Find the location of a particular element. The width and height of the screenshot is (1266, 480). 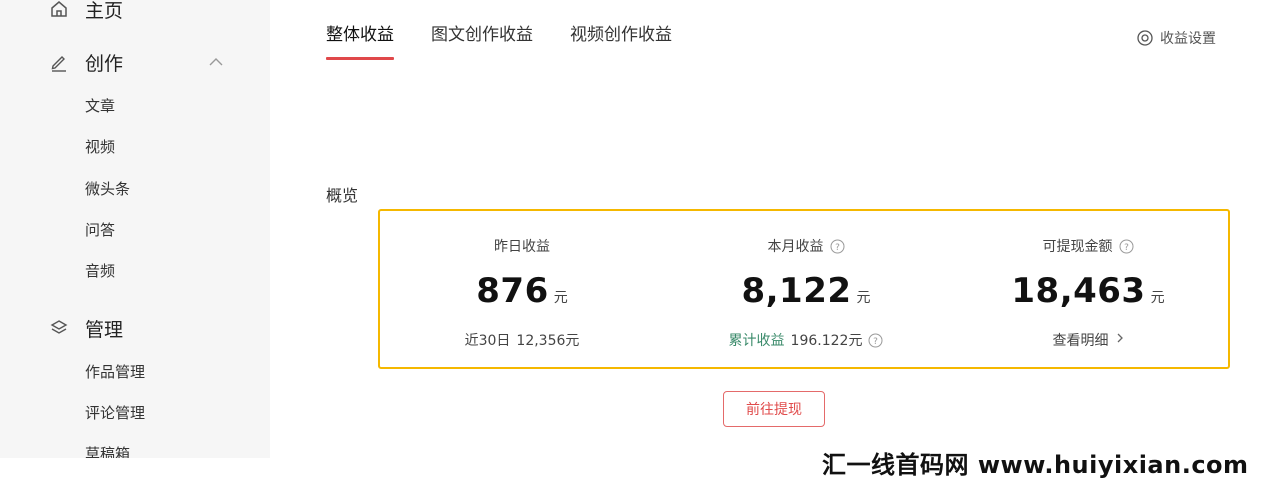

sidebar-group-manage: 管理 is located at coordinates (85, 328).